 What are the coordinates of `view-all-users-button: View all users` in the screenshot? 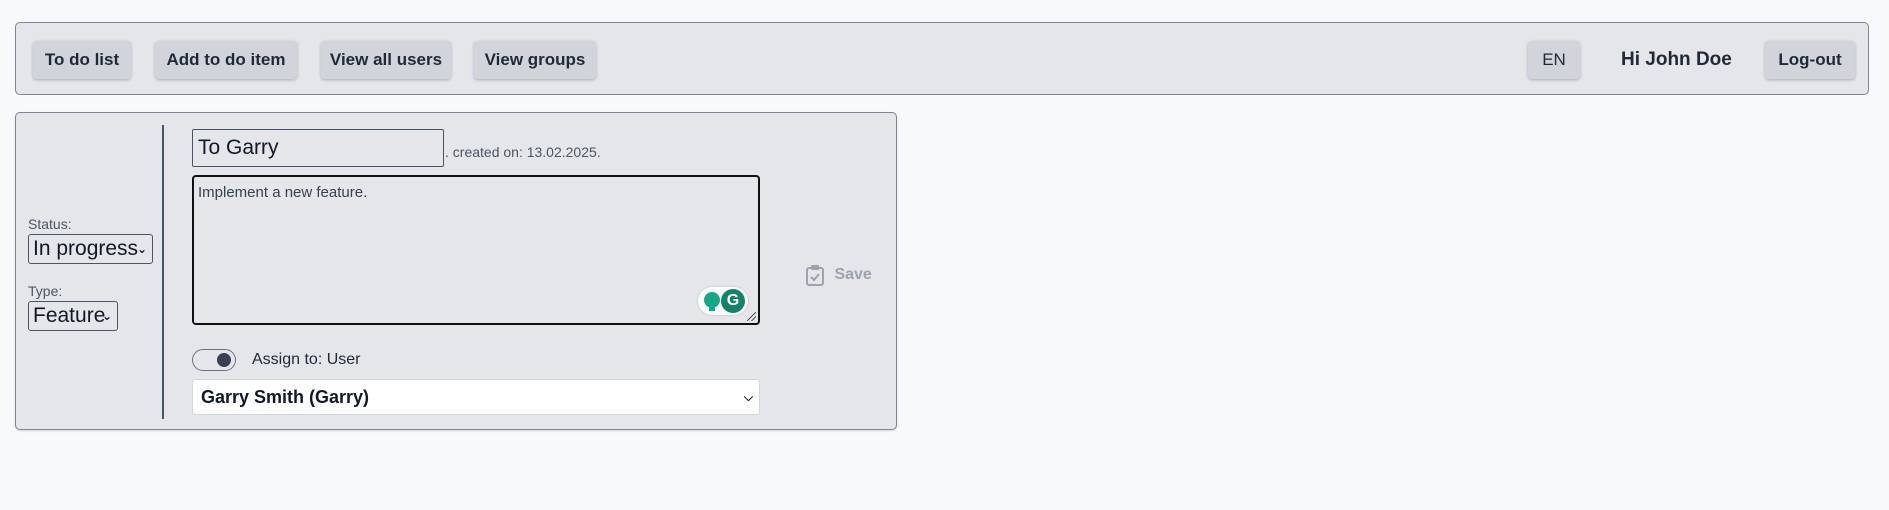 It's located at (386, 60).